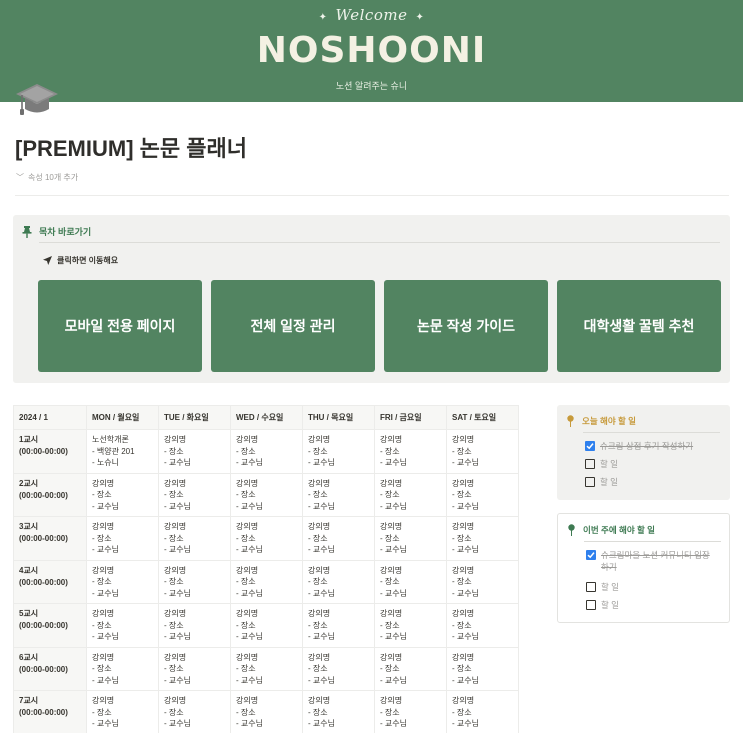 The width and height of the screenshot is (743, 733). What do you see at coordinates (37, 100) in the screenshot?
I see `graduation-cap-icon` at bounding box center [37, 100].